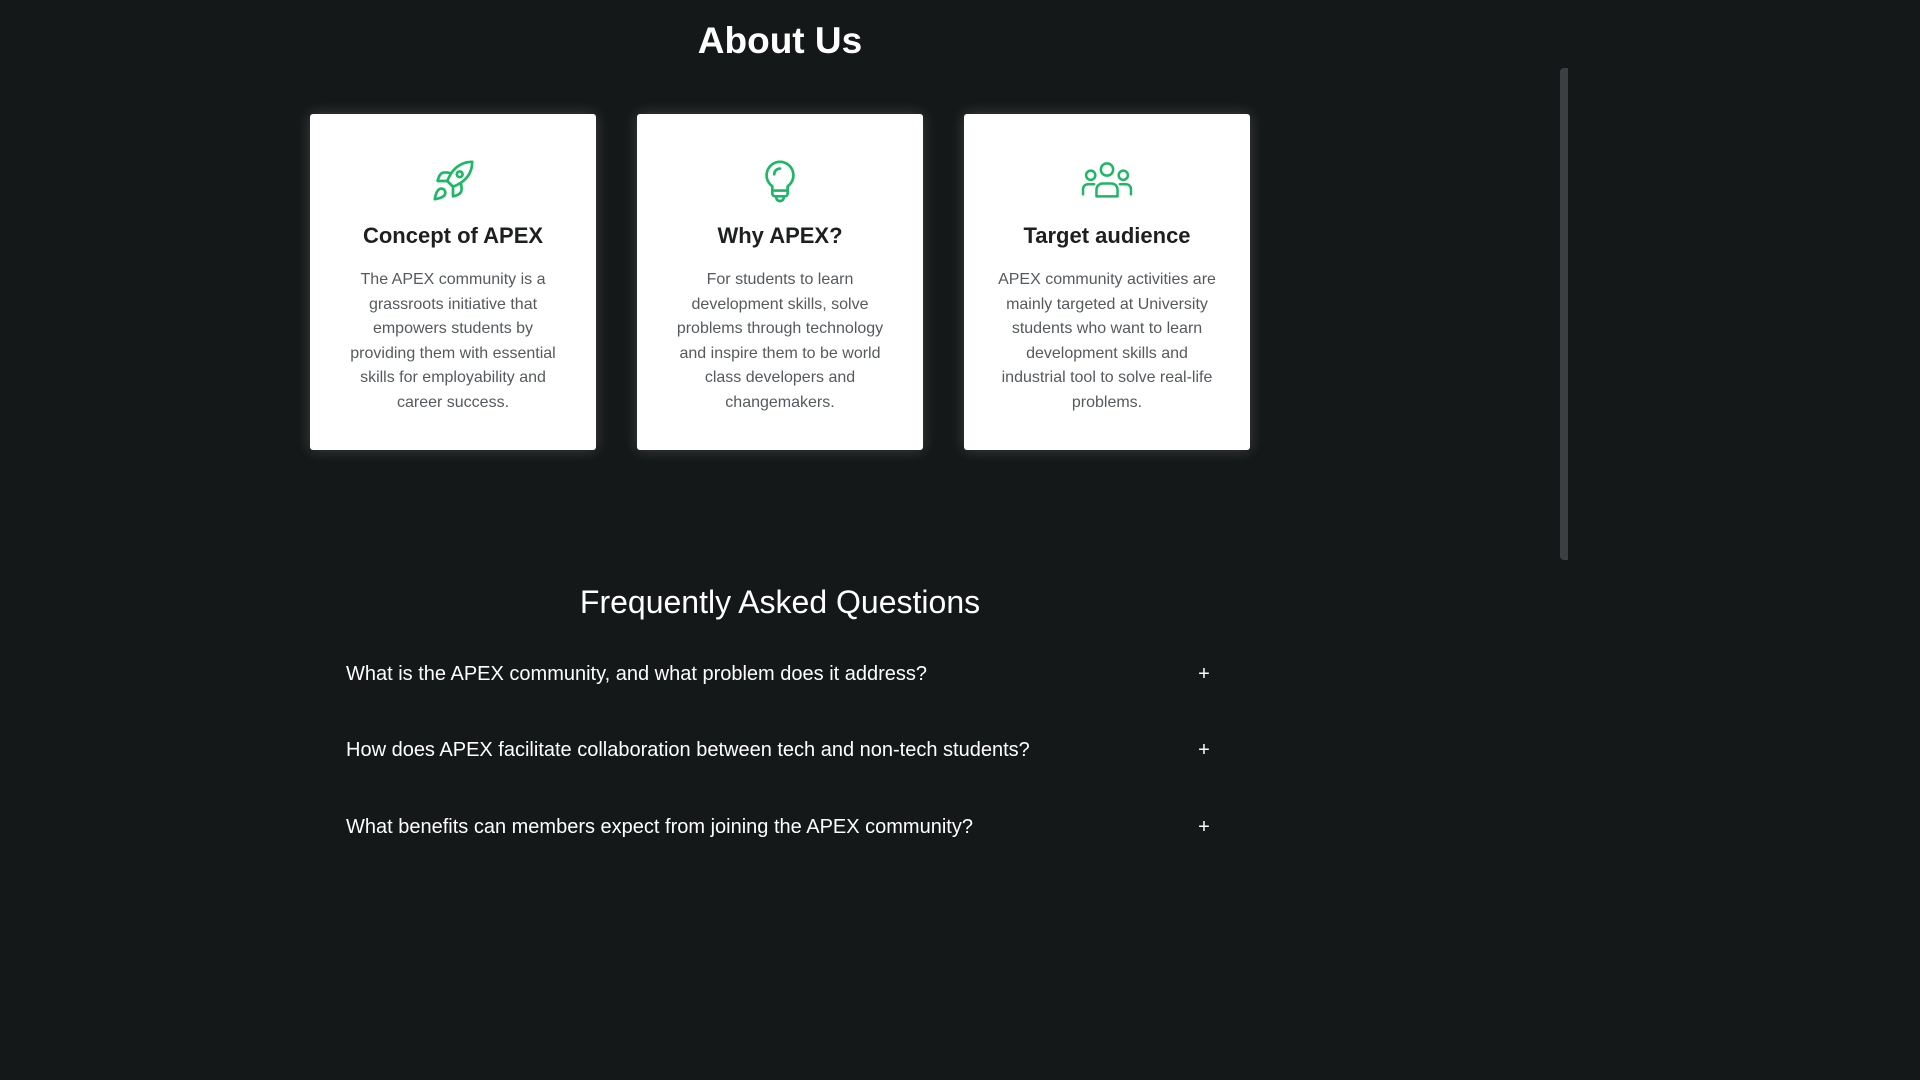 This screenshot has height=1080, width=1920. What do you see at coordinates (453, 181) in the screenshot?
I see `rocket-icon` at bounding box center [453, 181].